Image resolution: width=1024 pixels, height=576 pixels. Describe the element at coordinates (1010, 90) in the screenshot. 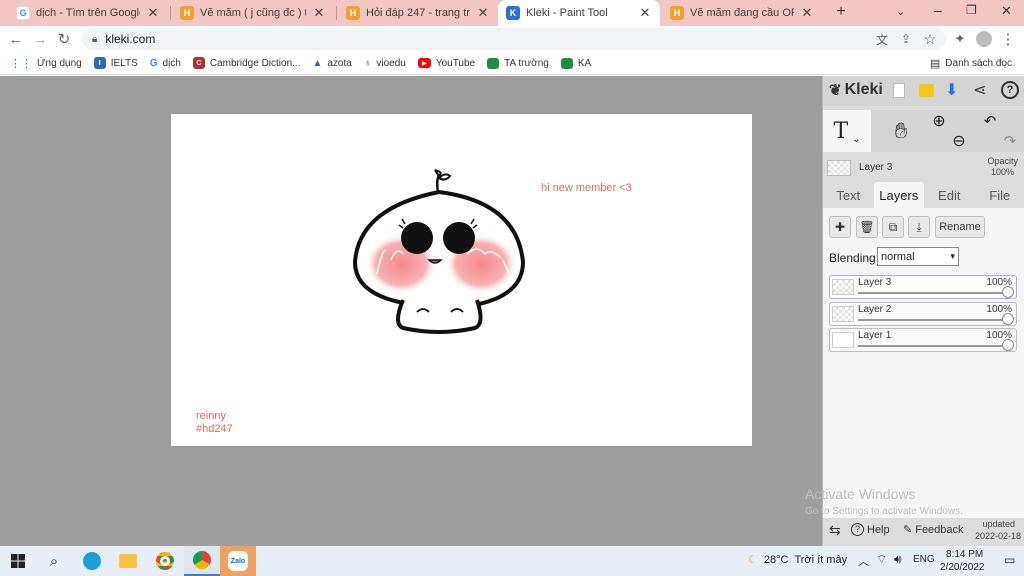

I see `help-circle-icon: ?` at that location.